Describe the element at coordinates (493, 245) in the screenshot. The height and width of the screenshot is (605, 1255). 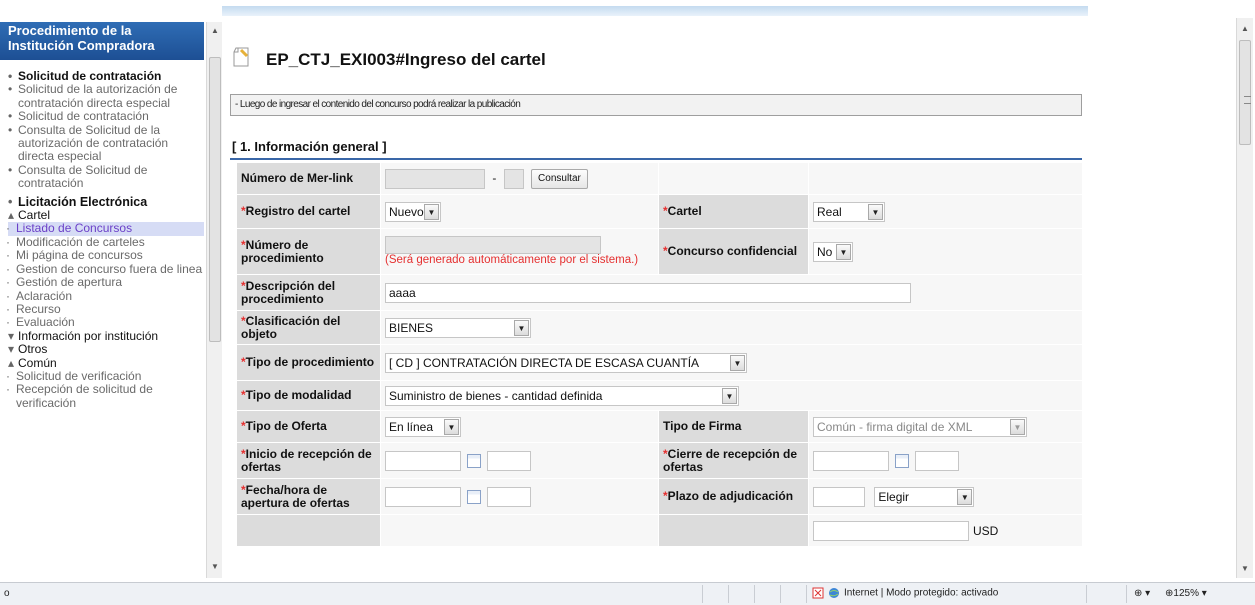
I see `numero-field` at that location.